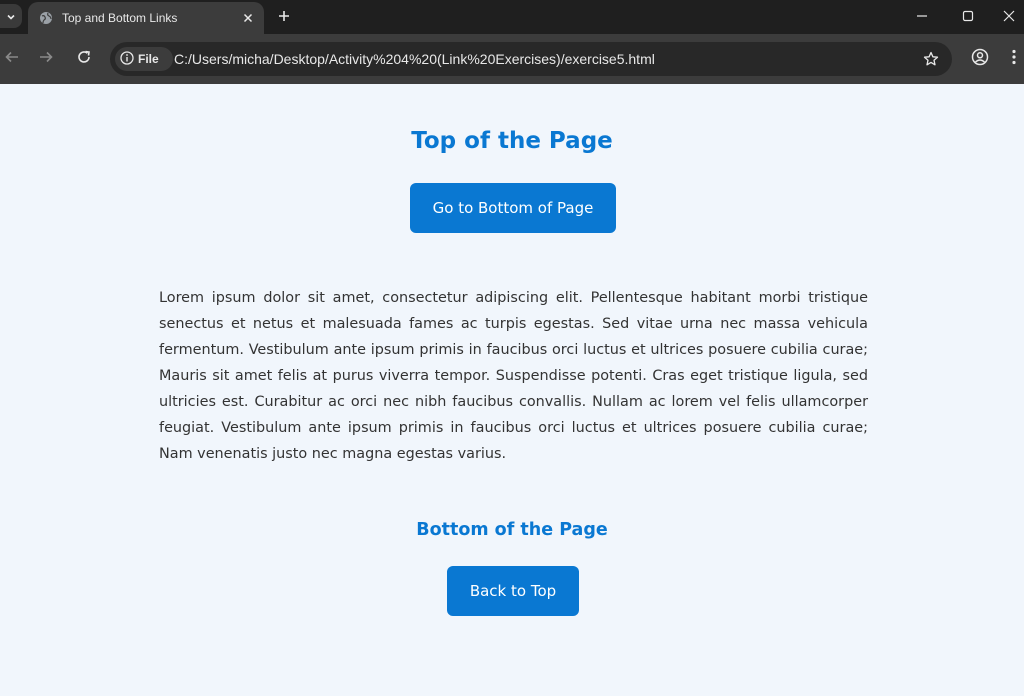 The height and width of the screenshot is (696, 1024). I want to click on profile-button, so click(980, 59).